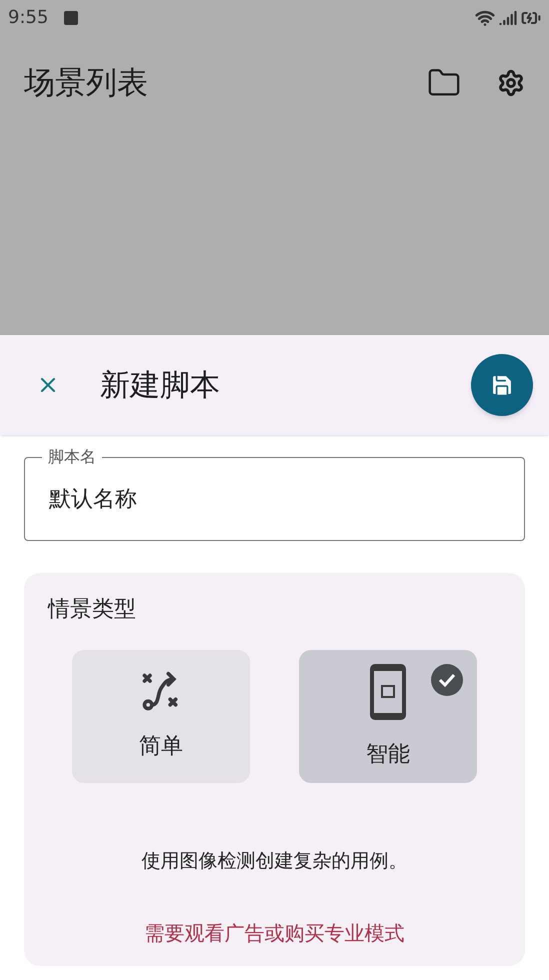 The width and height of the screenshot is (549, 980). Describe the element at coordinates (71, 17) in the screenshot. I see `notification-icon` at that location.